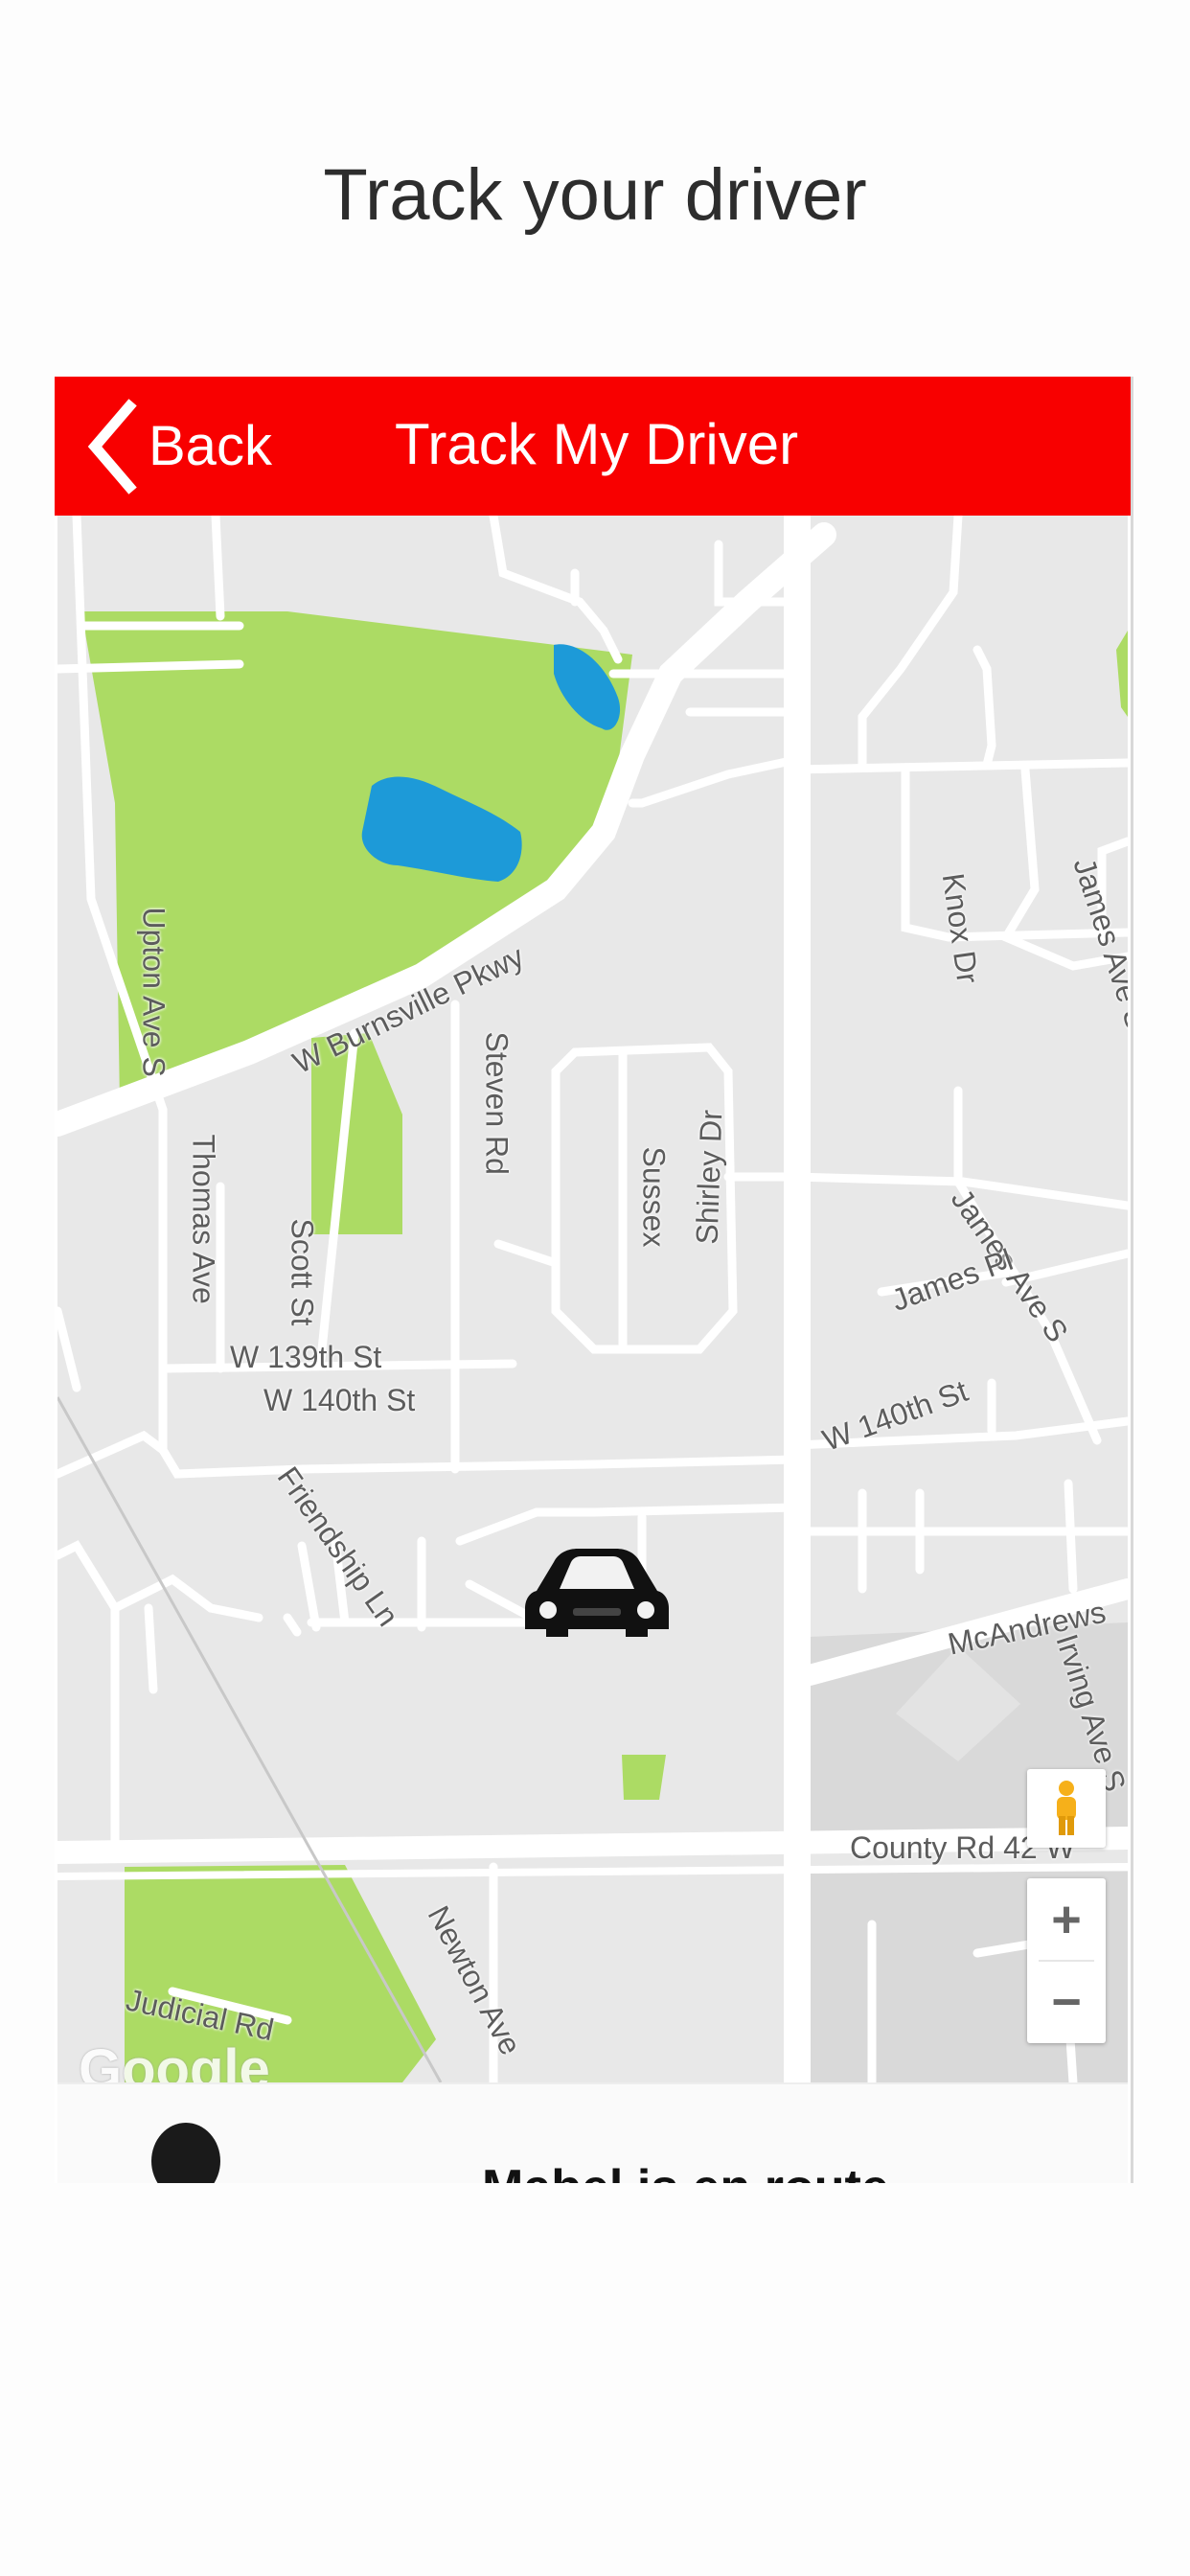  I want to click on street-view-button, so click(1067, 1809).